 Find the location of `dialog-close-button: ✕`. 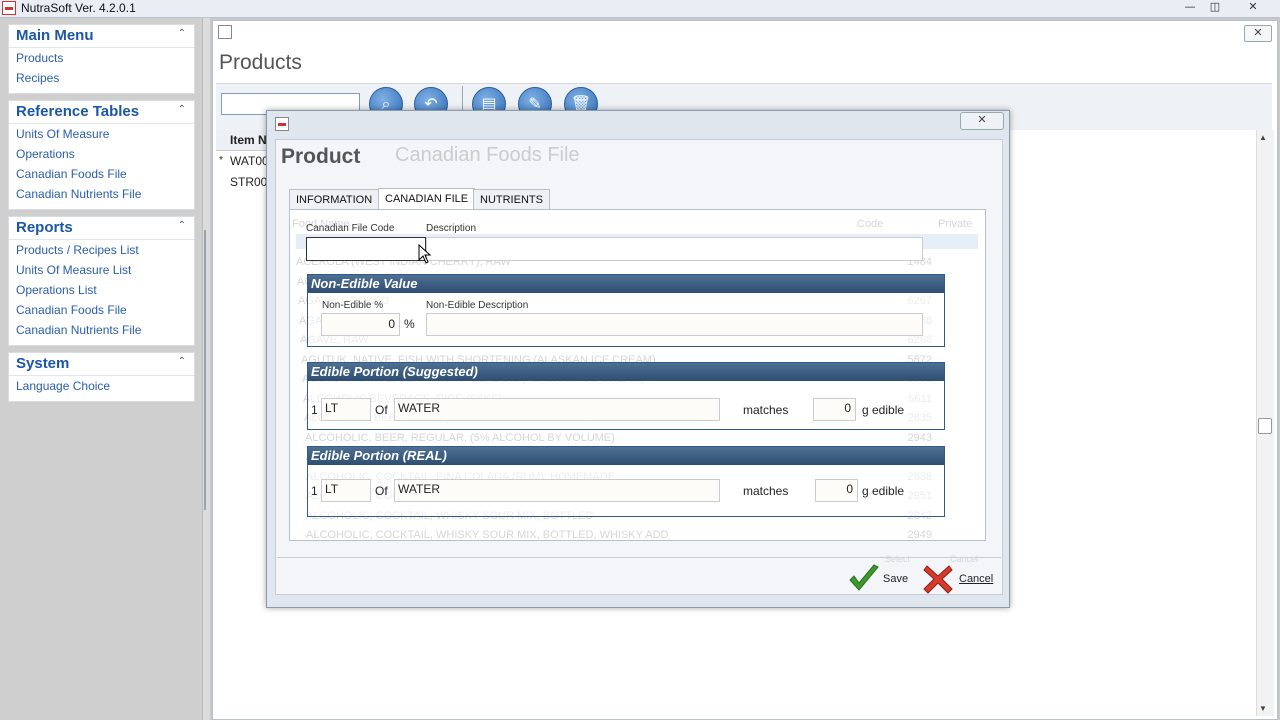

dialog-close-button: ✕ is located at coordinates (982, 121).